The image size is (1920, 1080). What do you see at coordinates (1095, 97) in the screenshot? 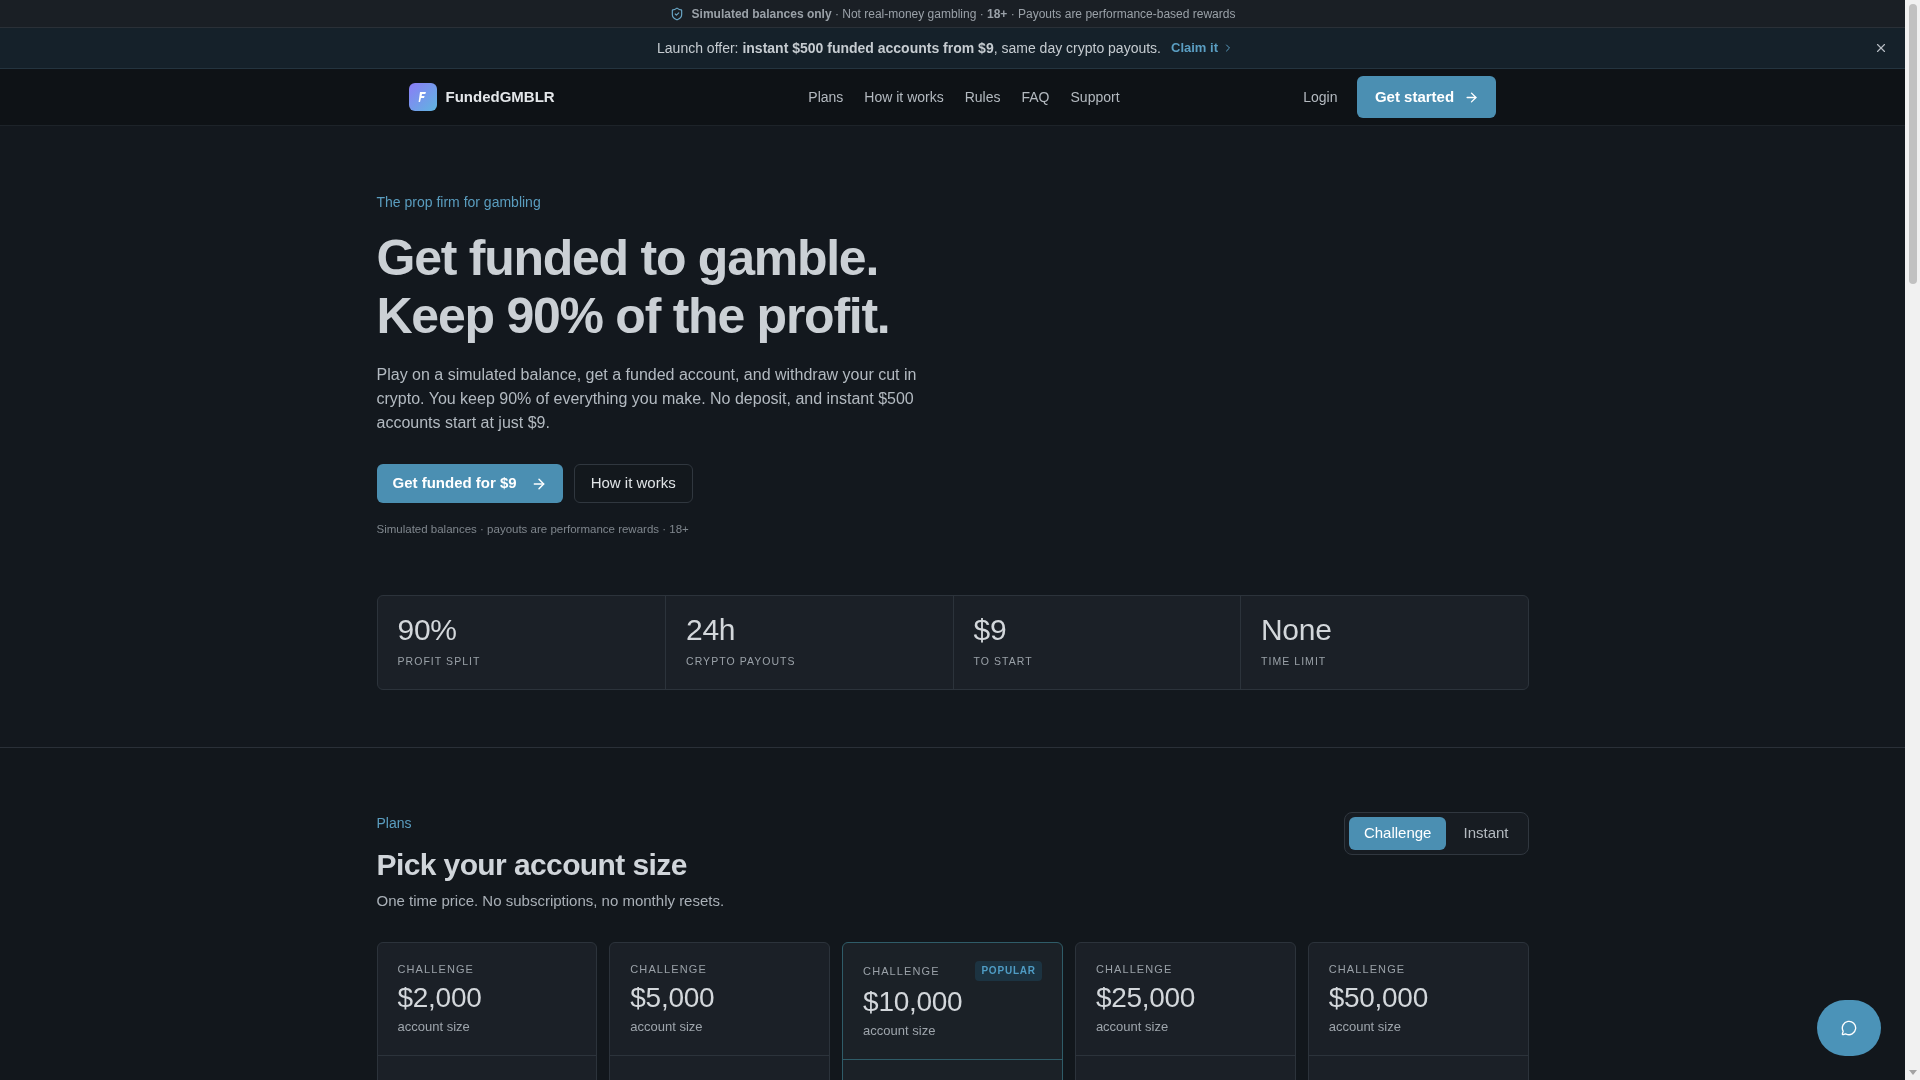
I see `nav-link: Support` at bounding box center [1095, 97].